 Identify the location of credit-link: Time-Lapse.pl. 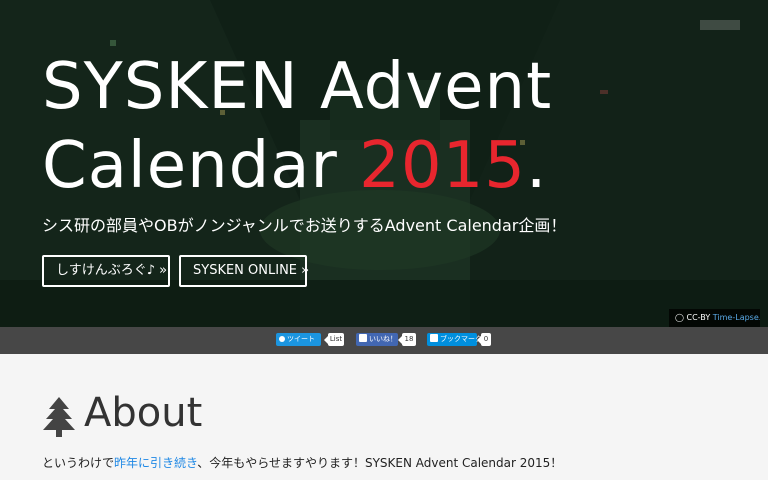
(736, 317).